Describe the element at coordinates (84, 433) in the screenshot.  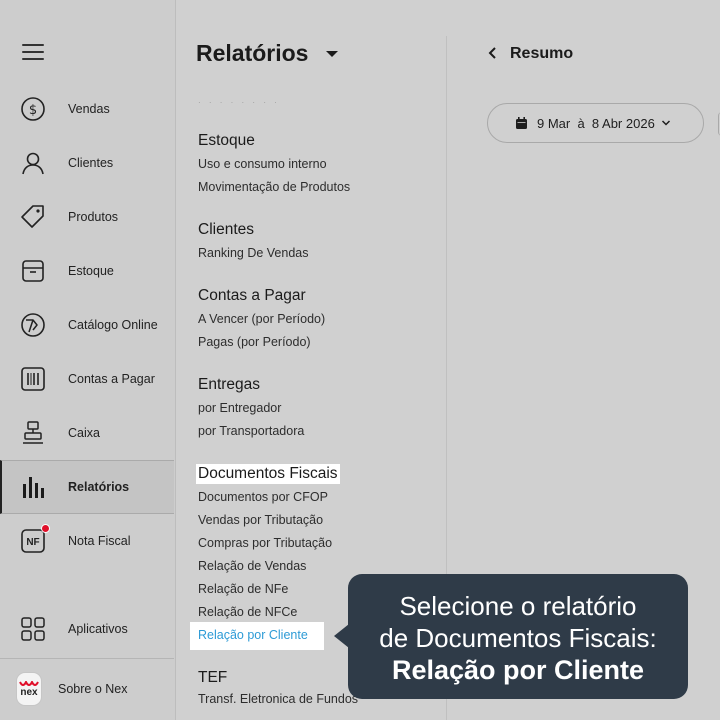
I see `sidebar-item-label: Caixa` at that location.